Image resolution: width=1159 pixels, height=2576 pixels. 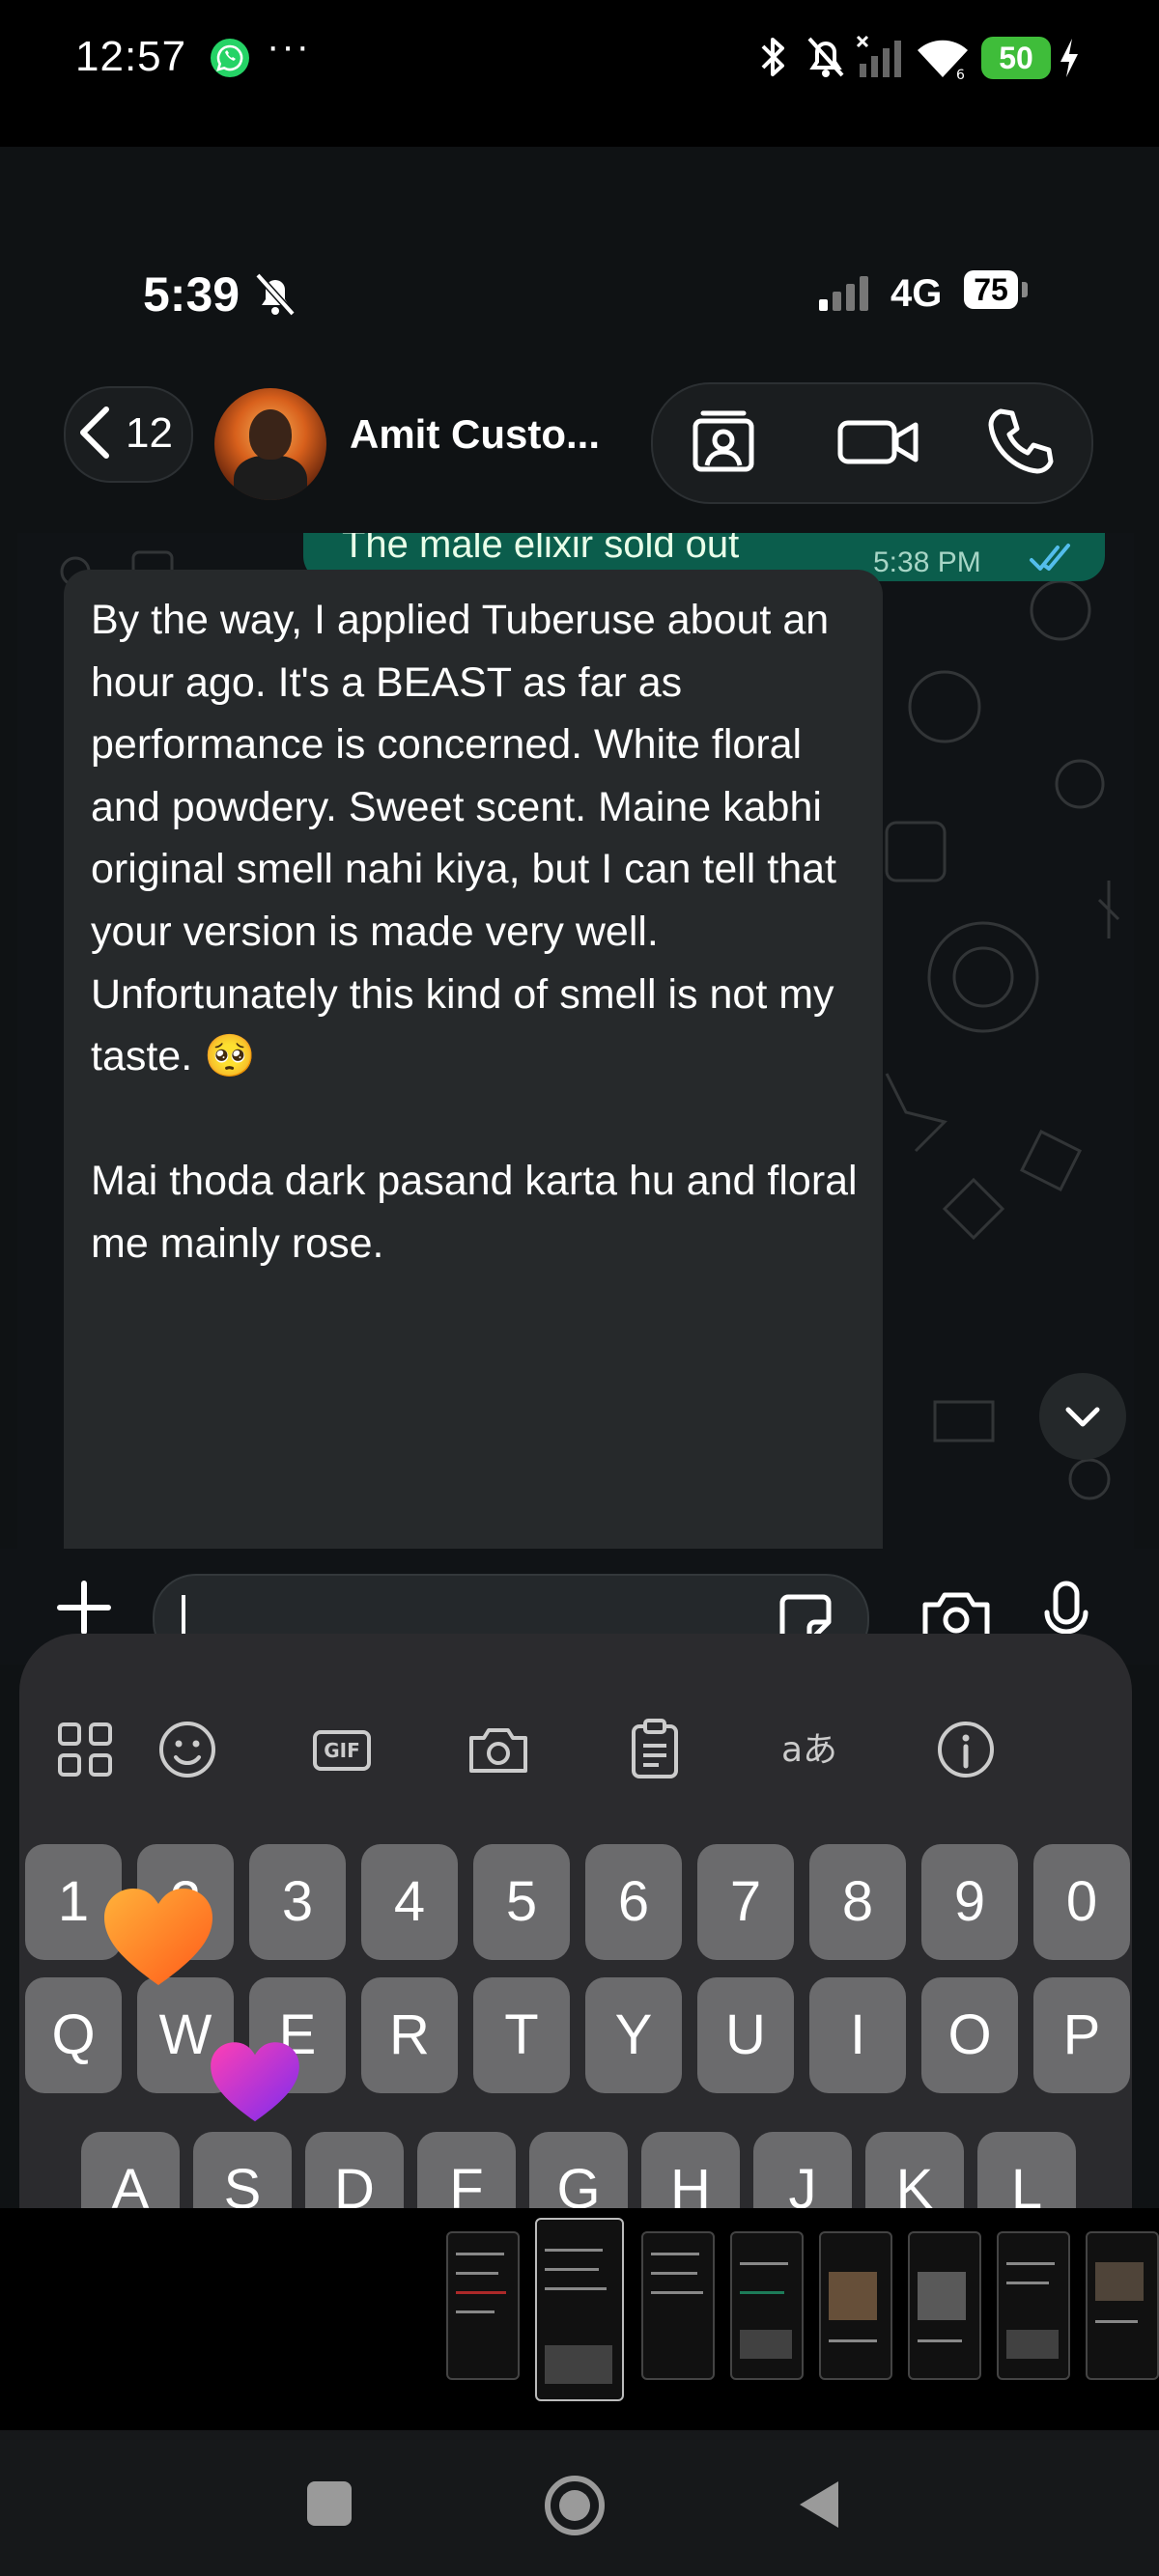 I want to click on key-5: 5, so click(x=521, y=1902).